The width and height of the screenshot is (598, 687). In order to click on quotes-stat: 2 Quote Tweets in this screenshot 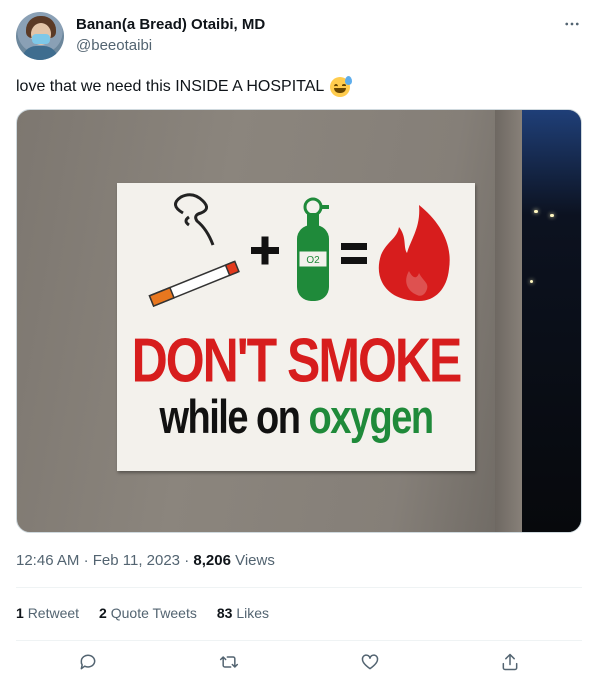, I will do `click(148, 613)`.